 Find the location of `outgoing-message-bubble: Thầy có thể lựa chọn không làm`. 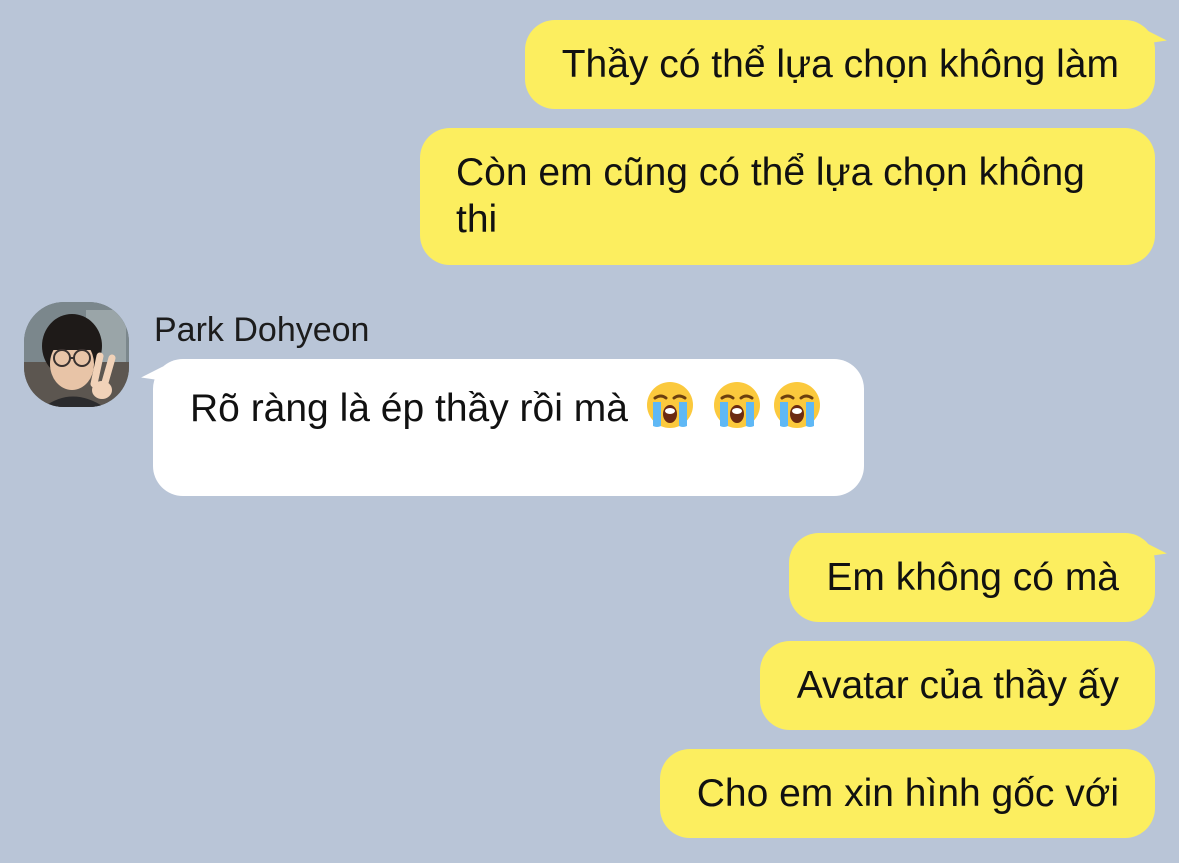

outgoing-message-bubble: Thầy có thể lựa chọn không làm is located at coordinates (839, 64).